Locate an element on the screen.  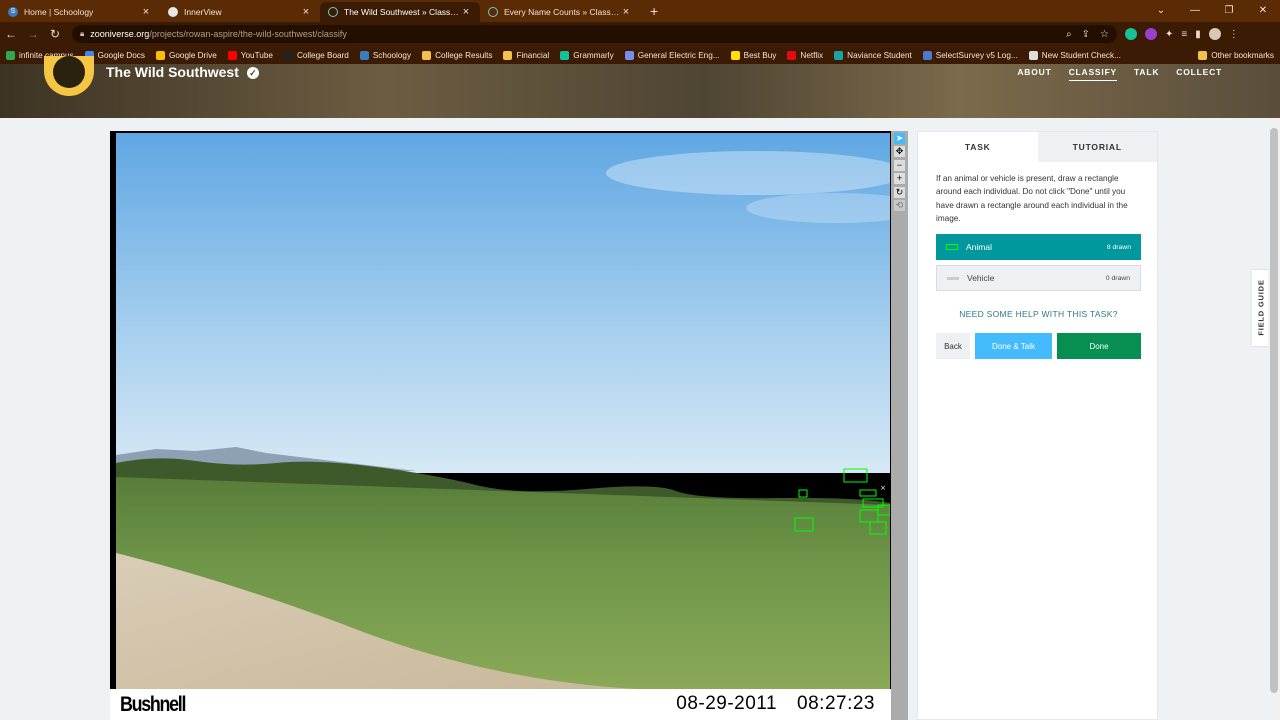
minimize-button: — is located at coordinates (1195, 11).